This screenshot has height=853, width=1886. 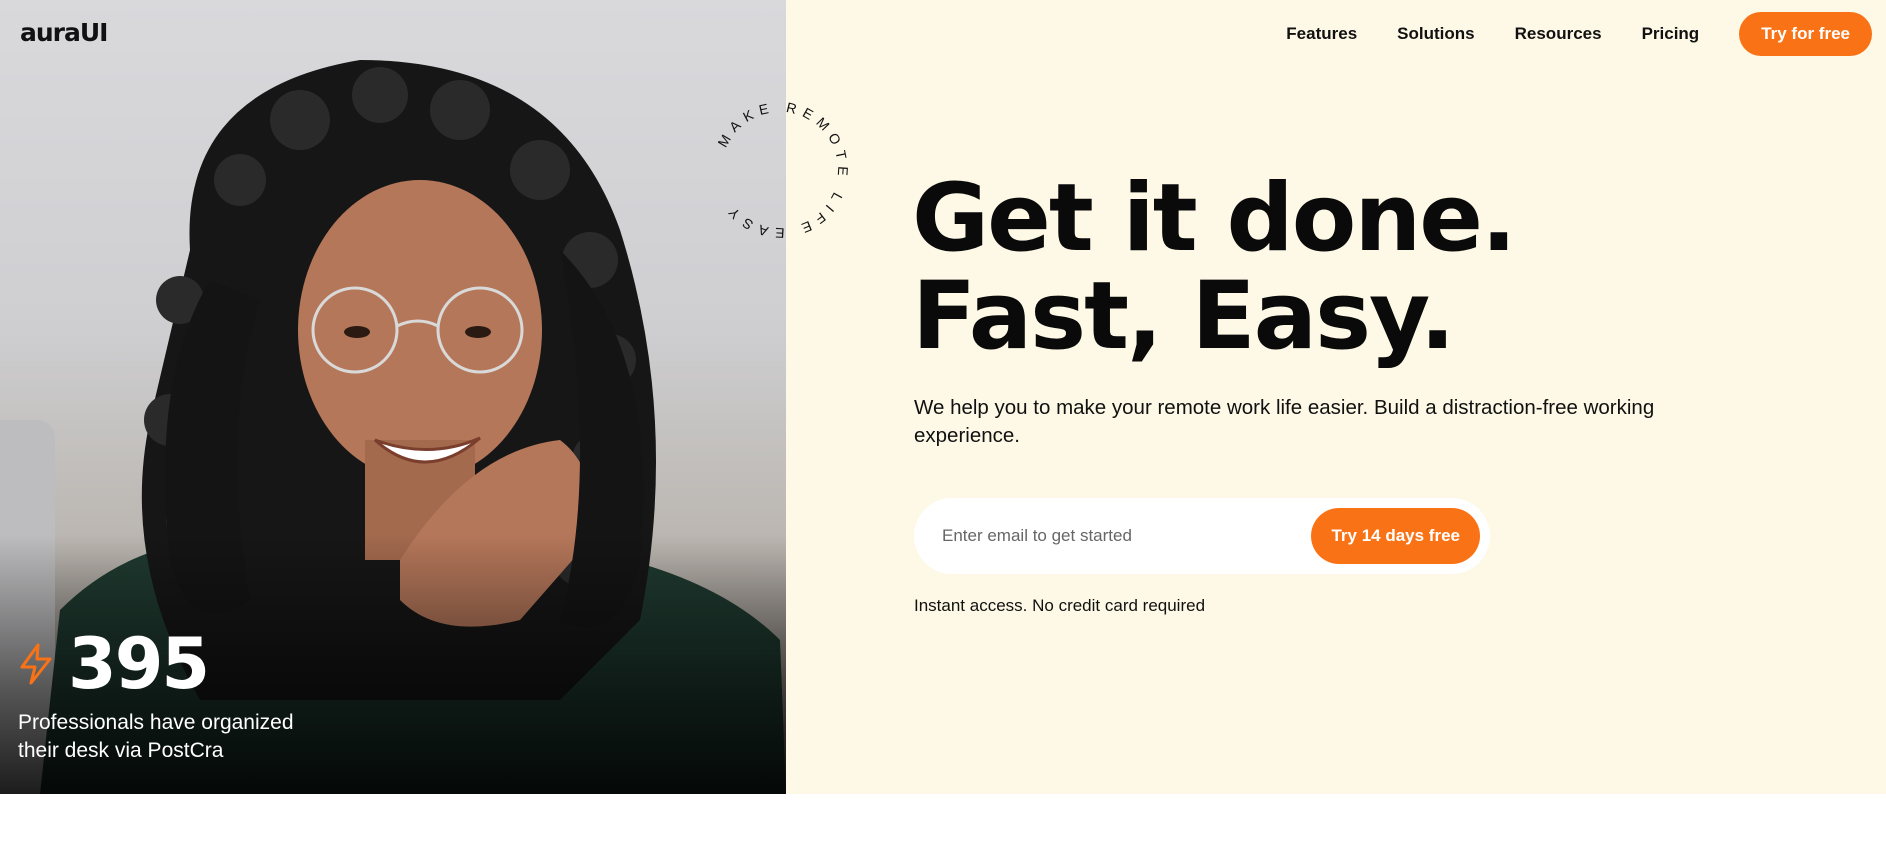 I want to click on logo: auraUI, so click(x=64, y=32).